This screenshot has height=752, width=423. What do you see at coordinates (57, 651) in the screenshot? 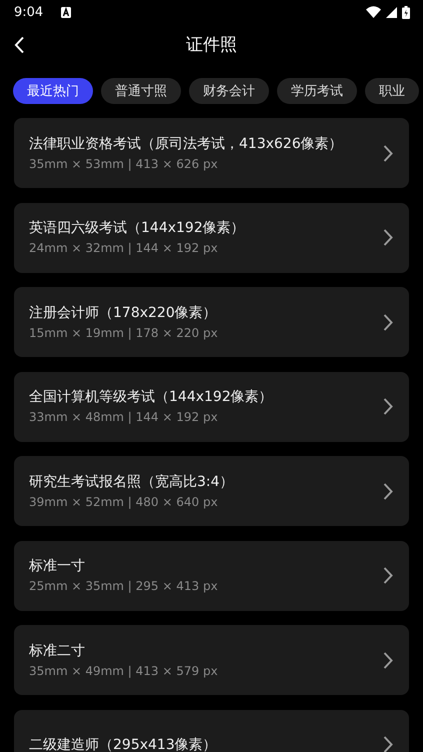
I see `size-title: 标准二寸` at bounding box center [57, 651].